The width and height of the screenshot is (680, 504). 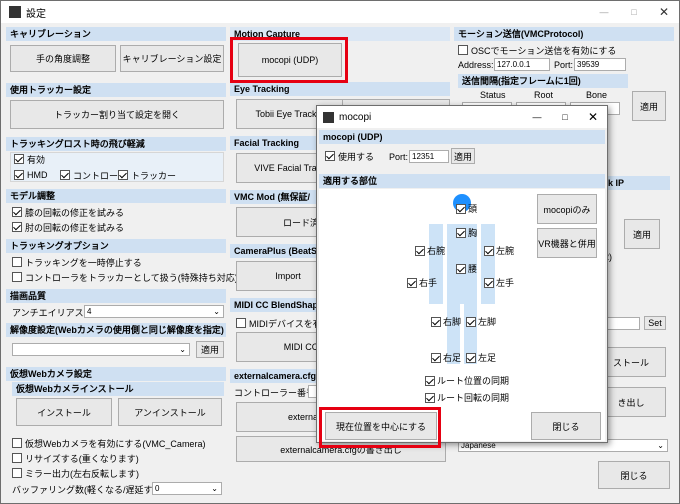 I want to click on right-arm-checkbox: 右腕, so click(x=430, y=250).